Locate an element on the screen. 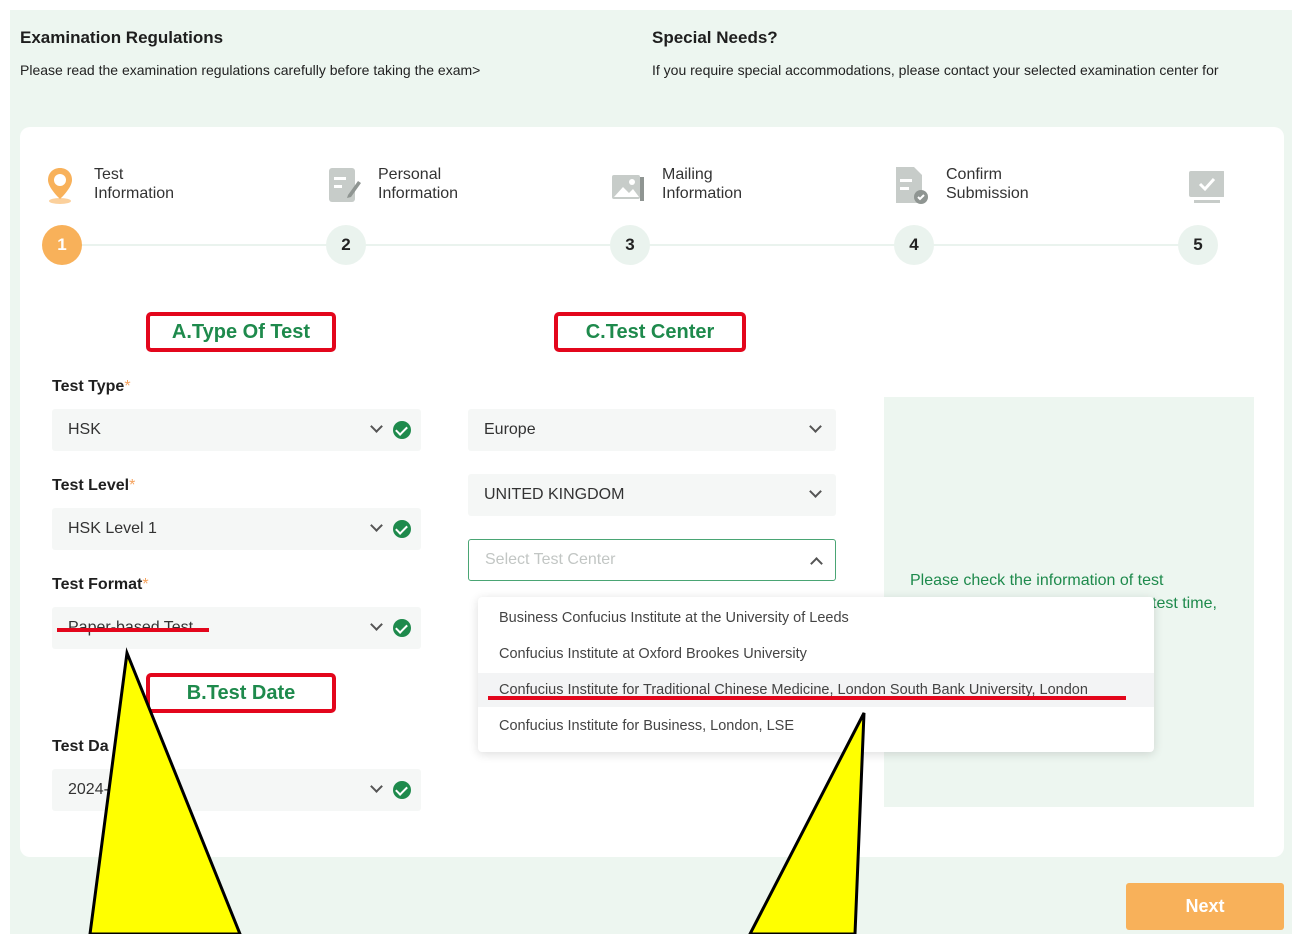  step-dot-4: 4 is located at coordinates (914, 245).